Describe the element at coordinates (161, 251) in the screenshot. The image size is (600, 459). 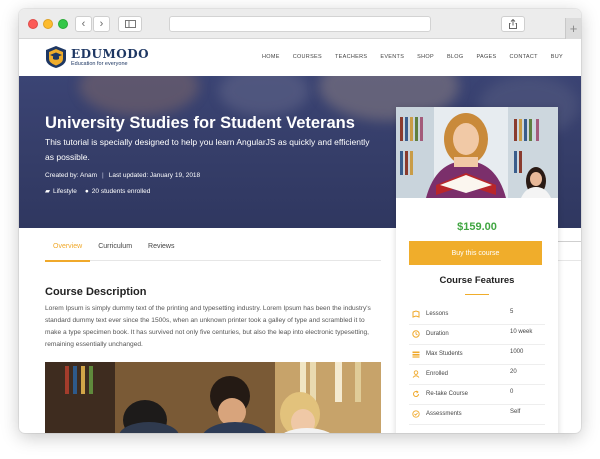
I see `tab-reviews: Reviews` at that location.